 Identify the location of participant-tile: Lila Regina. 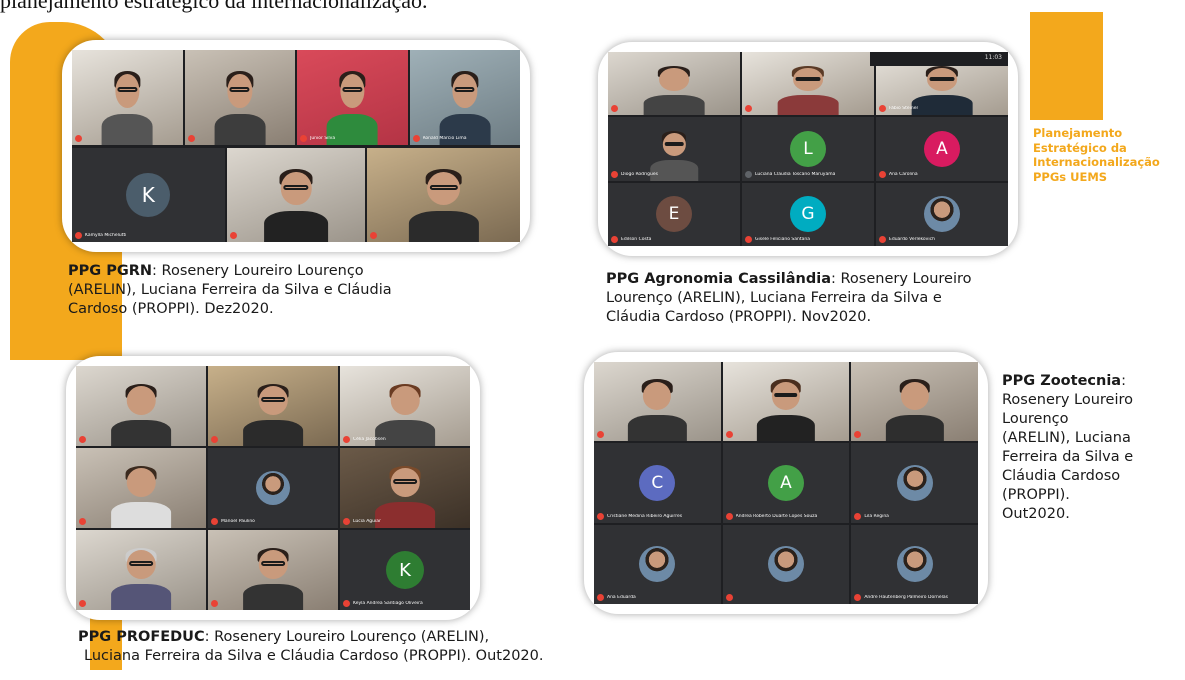
(914, 483).